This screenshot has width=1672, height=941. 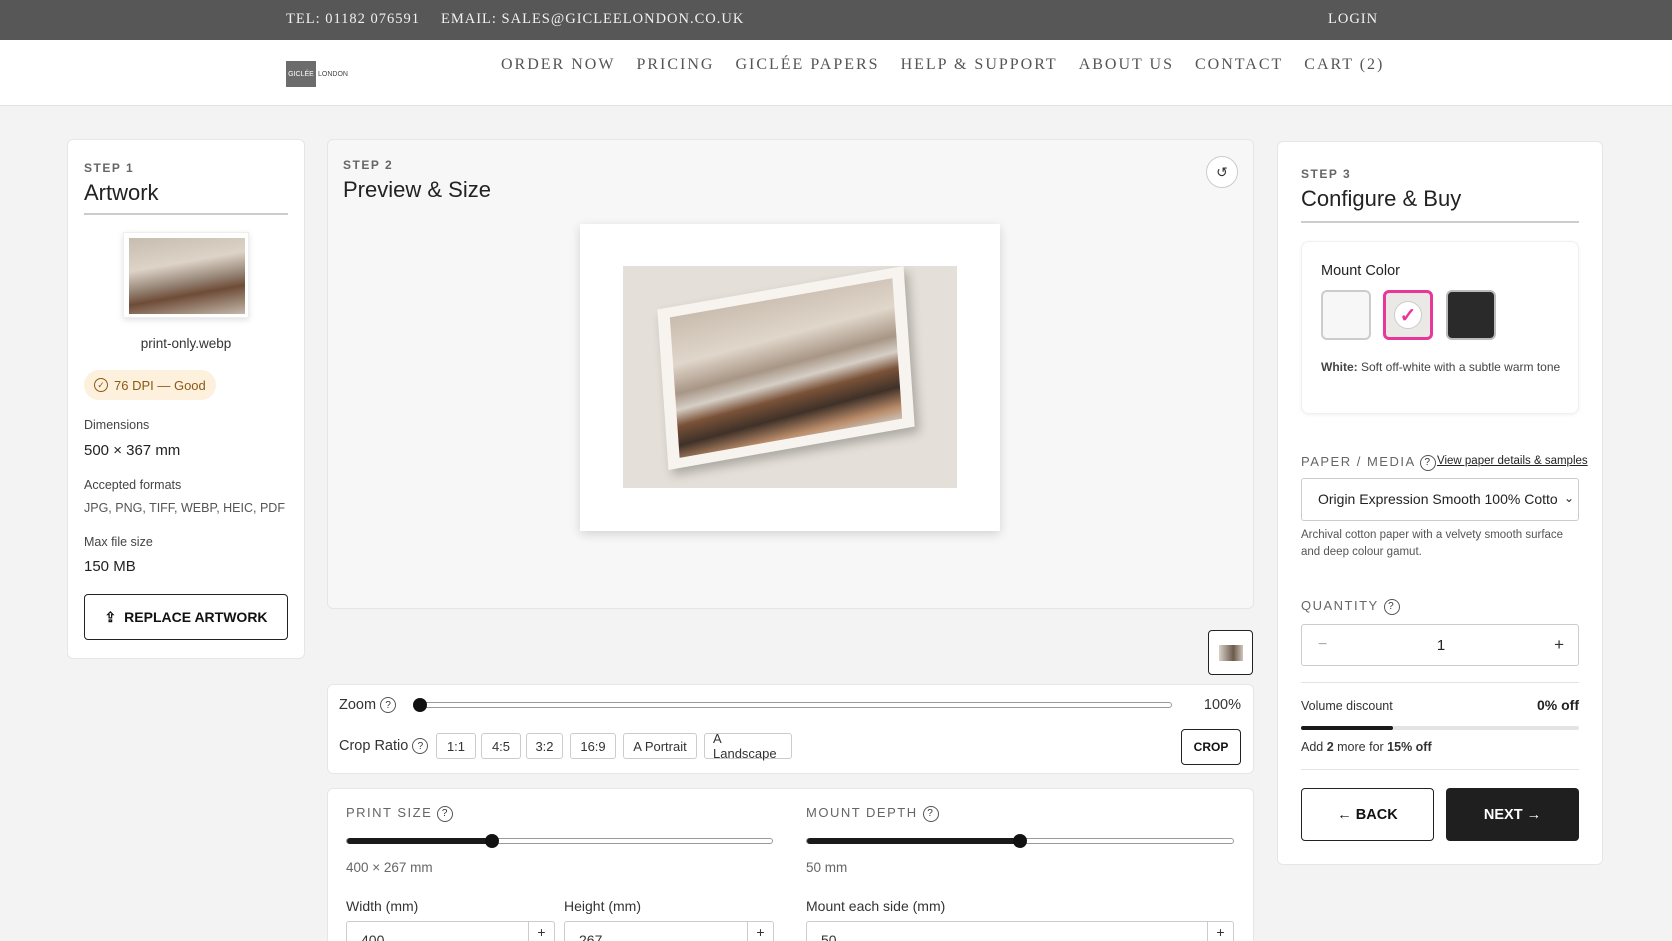 I want to click on zoom-slider-thumb, so click(x=420, y=705).